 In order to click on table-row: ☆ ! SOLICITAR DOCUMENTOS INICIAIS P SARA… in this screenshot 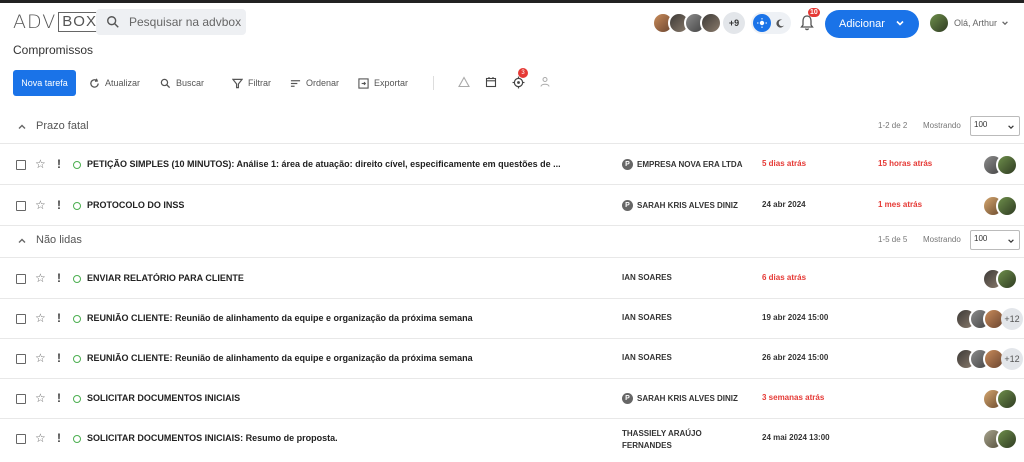, I will do `click(512, 399)`.